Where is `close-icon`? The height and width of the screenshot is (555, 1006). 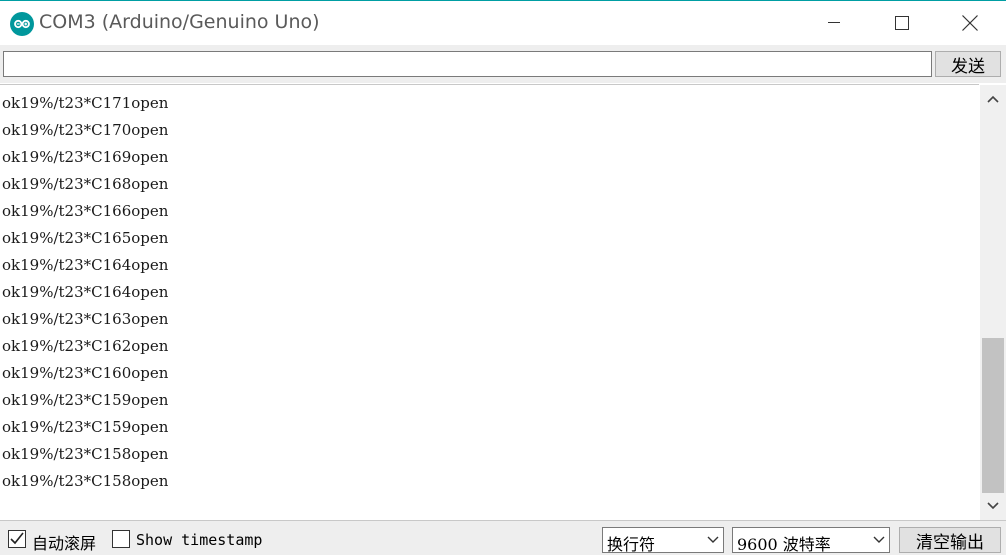
close-icon is located at coordinates (970, 23).